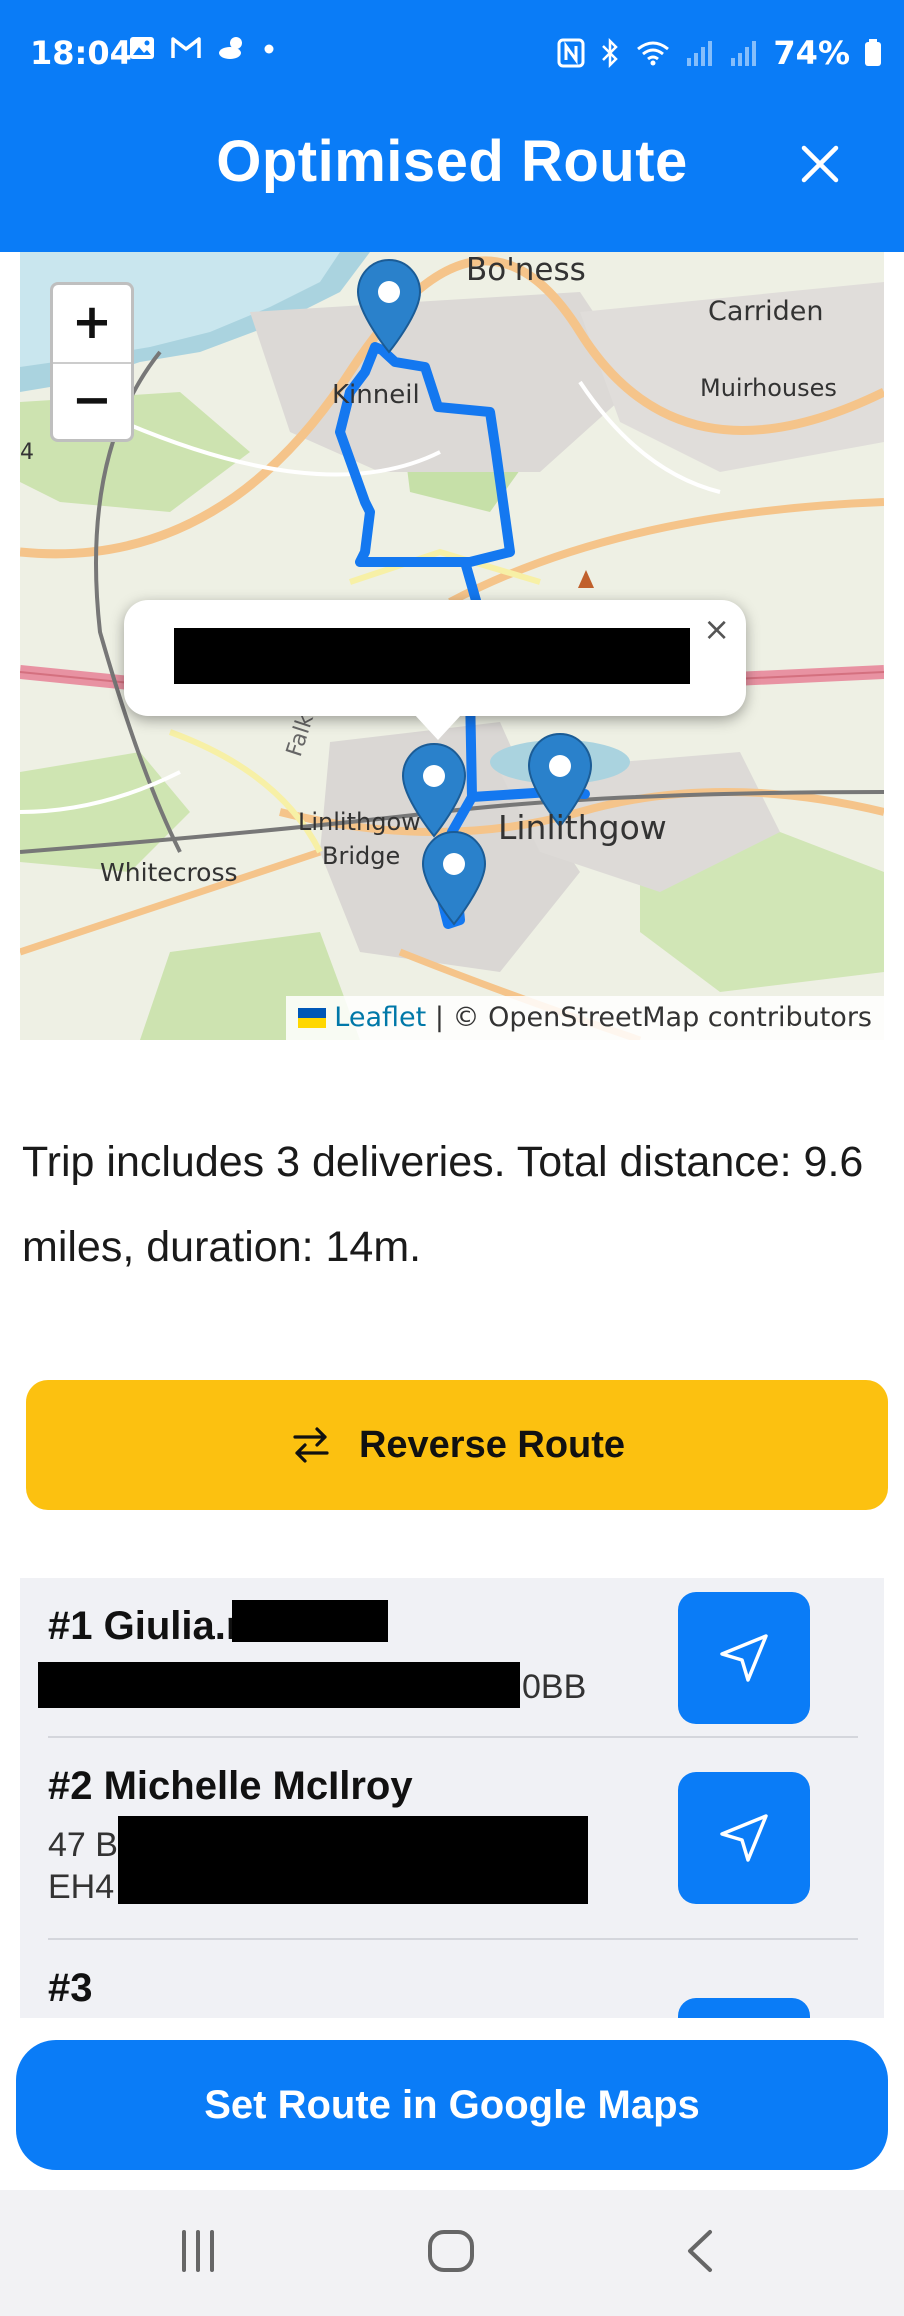 This screenshot has width=904, height=2316. What do you see at coordinates (719, 53) in the screenshot?
I see `status-right-icons: 74%` at bounding box center [719, 53].